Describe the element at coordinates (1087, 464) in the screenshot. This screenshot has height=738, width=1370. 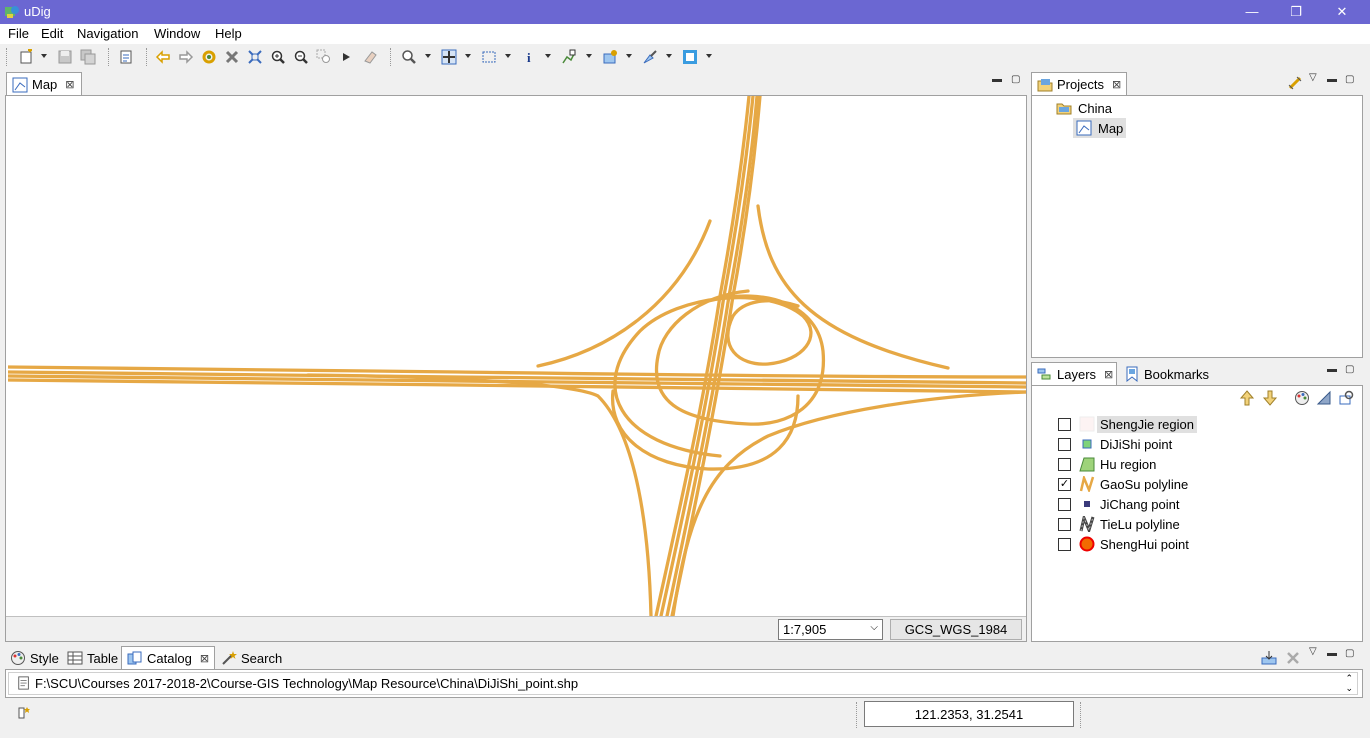
I see `region-green-icon` at that location.